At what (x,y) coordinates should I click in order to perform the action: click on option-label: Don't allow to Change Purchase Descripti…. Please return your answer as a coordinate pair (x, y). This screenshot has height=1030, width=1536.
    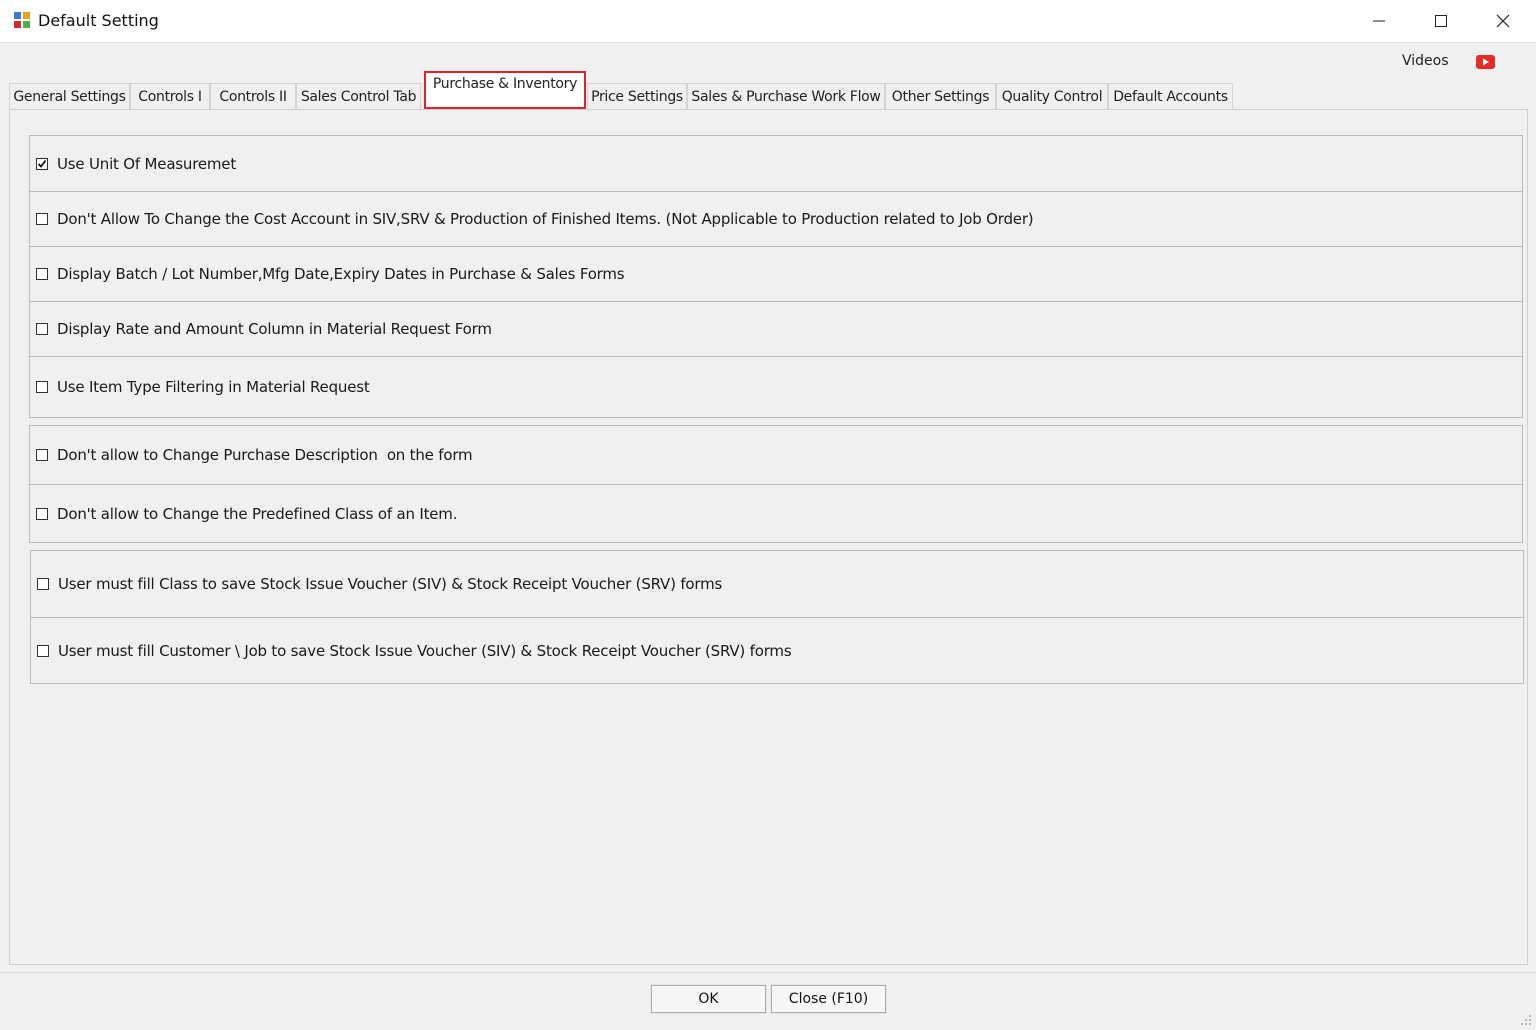
    Looking at the image, I should click on (265, 455).